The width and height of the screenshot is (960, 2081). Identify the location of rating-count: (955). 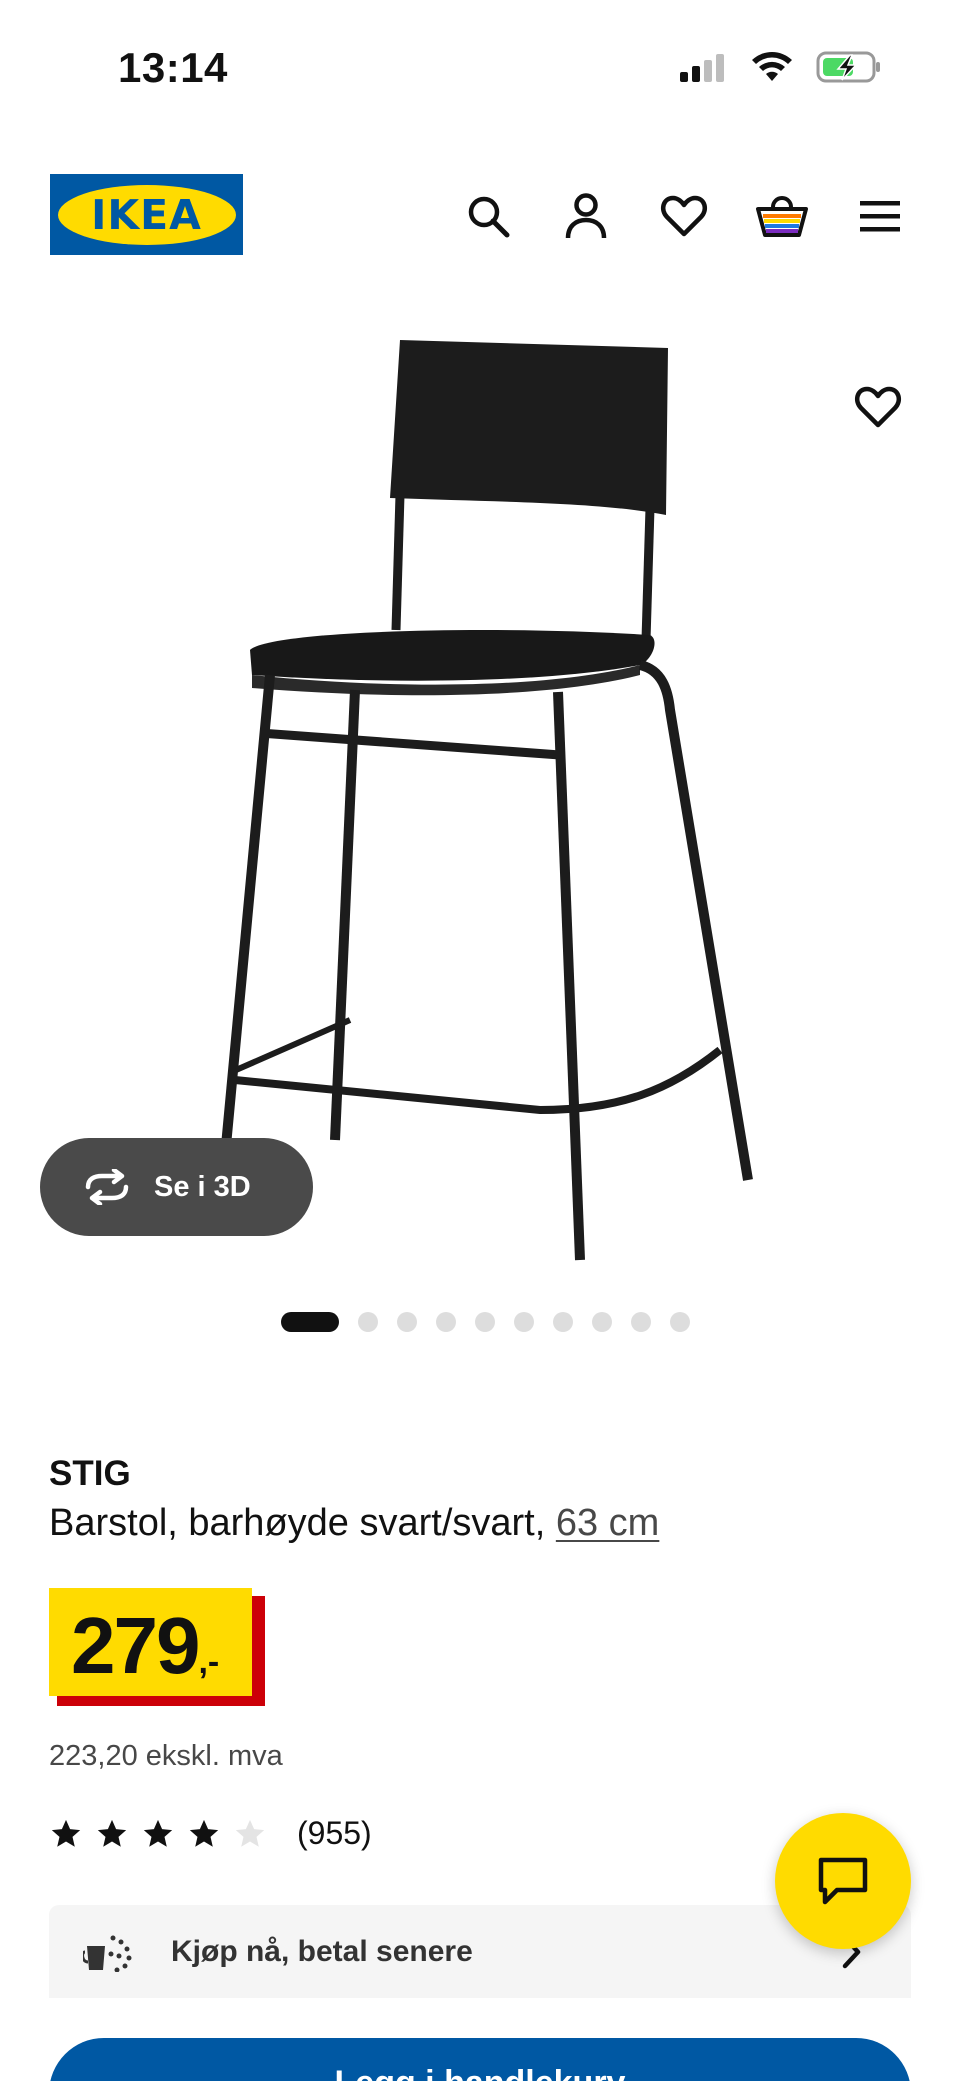
(334, 1833).